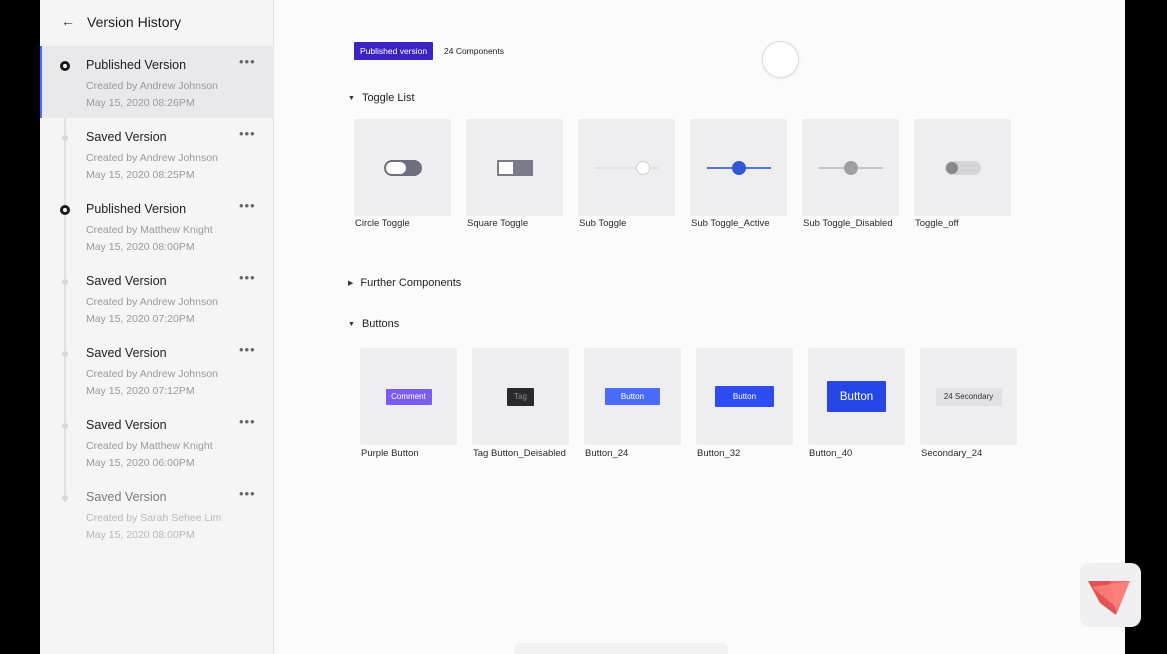 Image resolution: width=1167 pixels, height=654 pixels. I want to click on version-time: May 15, 2020 07:12PM, so click(140, 391).